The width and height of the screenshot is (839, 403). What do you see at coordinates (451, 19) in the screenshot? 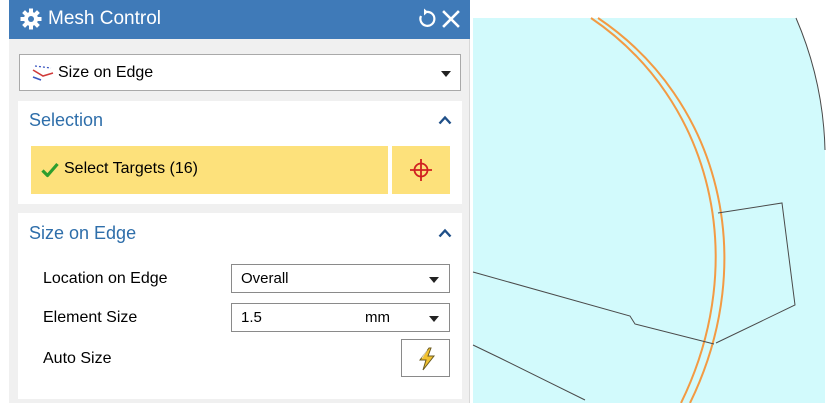
I see `close-icon` at bounding box center [451, 19].